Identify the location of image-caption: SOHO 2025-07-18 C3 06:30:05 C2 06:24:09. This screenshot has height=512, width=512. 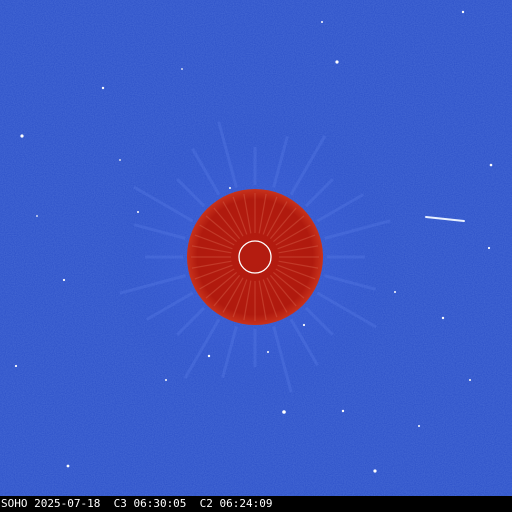
(256, 504).